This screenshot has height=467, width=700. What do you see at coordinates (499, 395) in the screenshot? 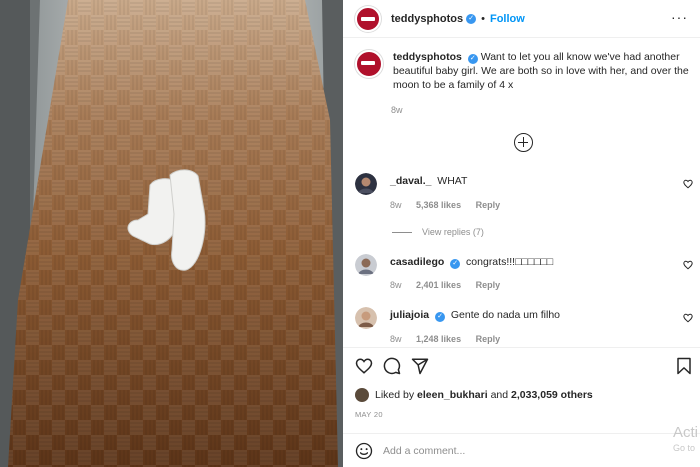
I see `likes-joiner: and` at bounding box center [499, 395].